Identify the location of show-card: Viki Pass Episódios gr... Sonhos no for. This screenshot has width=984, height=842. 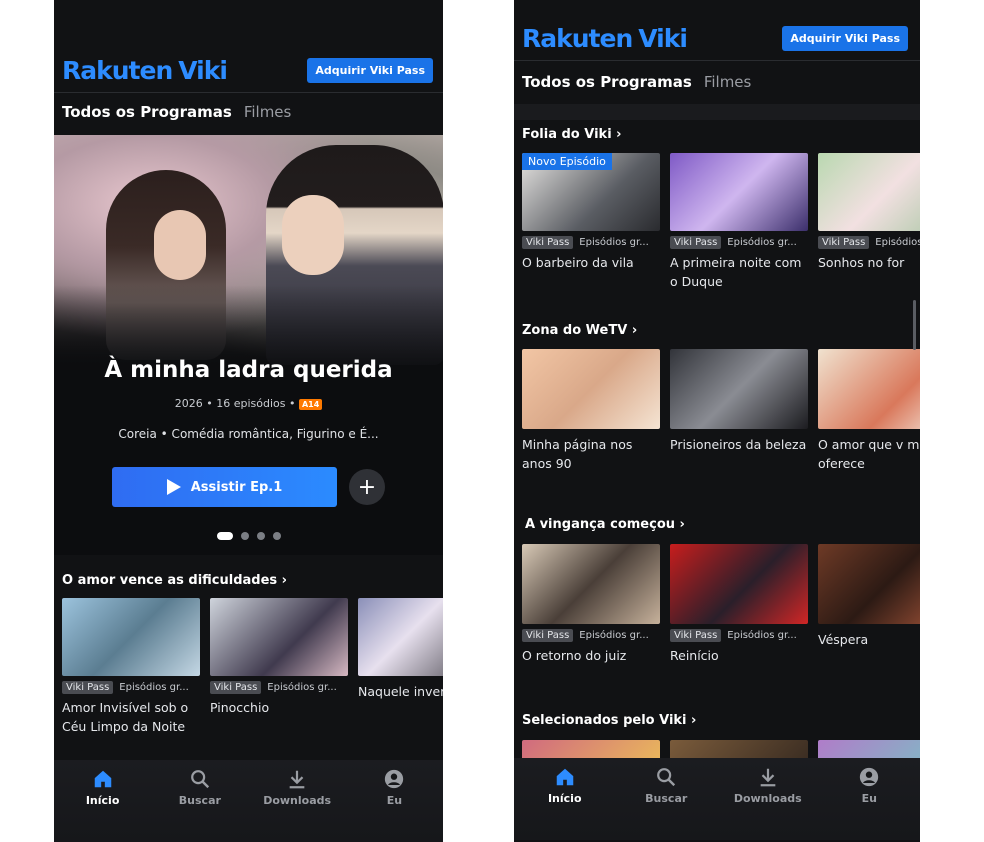
(869, 222).